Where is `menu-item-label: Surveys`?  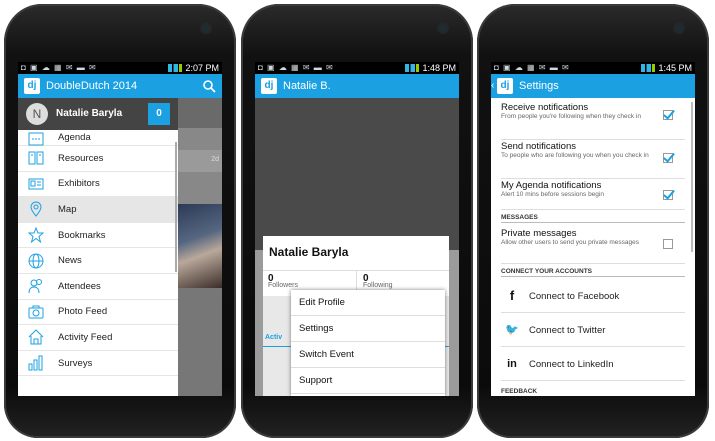 menu-item-label: Surveys is located at coordinates (75, 363).